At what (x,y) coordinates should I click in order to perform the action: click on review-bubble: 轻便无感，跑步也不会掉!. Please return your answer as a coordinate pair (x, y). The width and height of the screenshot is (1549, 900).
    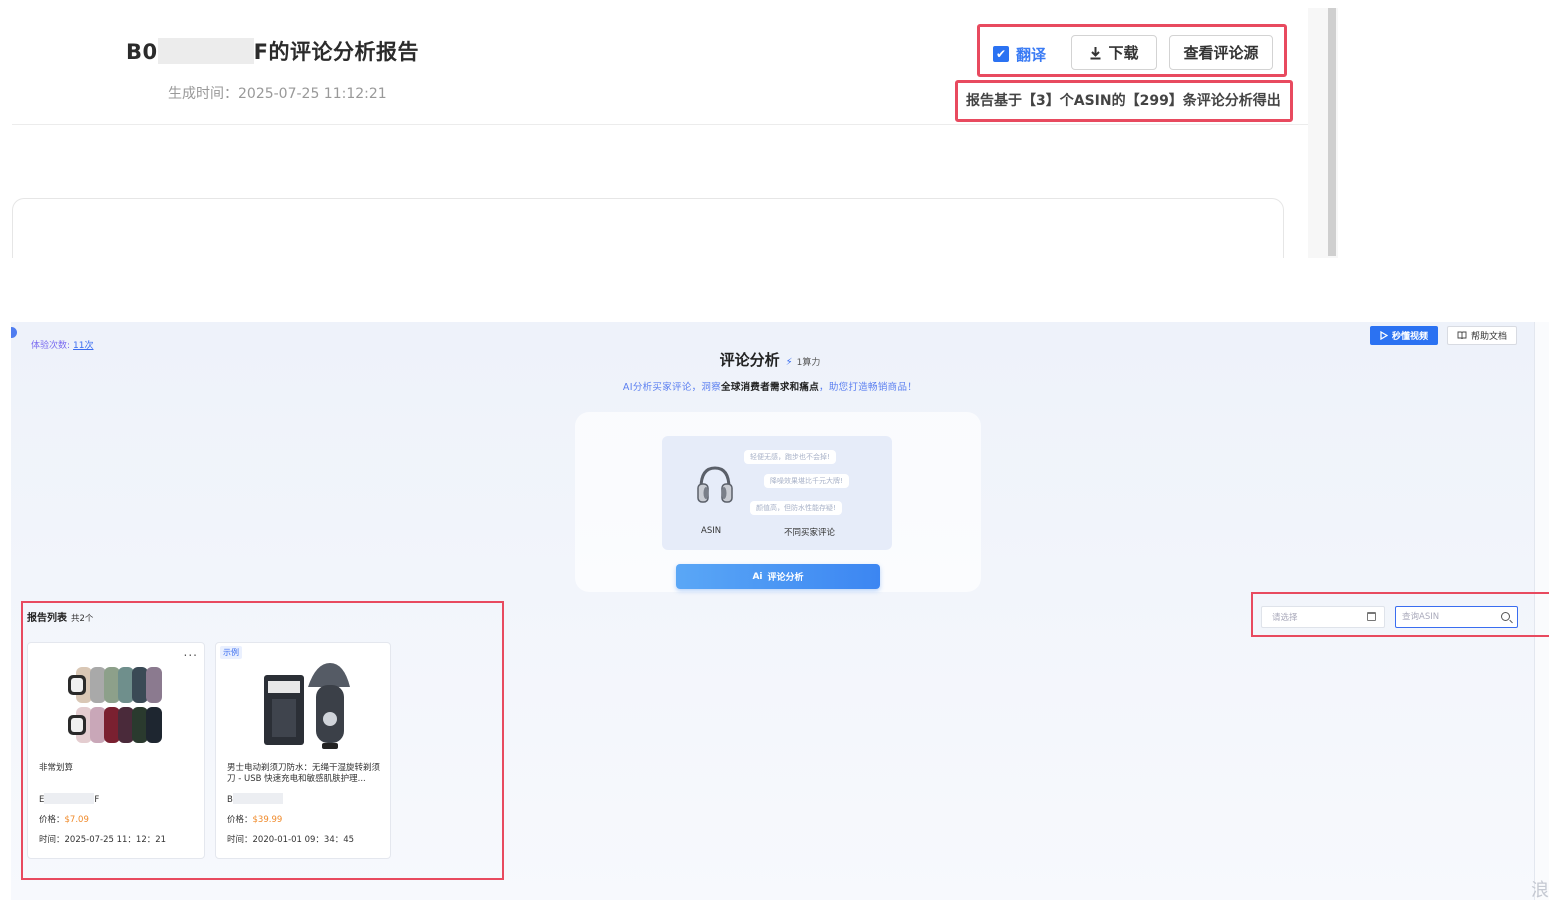
    Looking at the image, I should click on (790, 457).